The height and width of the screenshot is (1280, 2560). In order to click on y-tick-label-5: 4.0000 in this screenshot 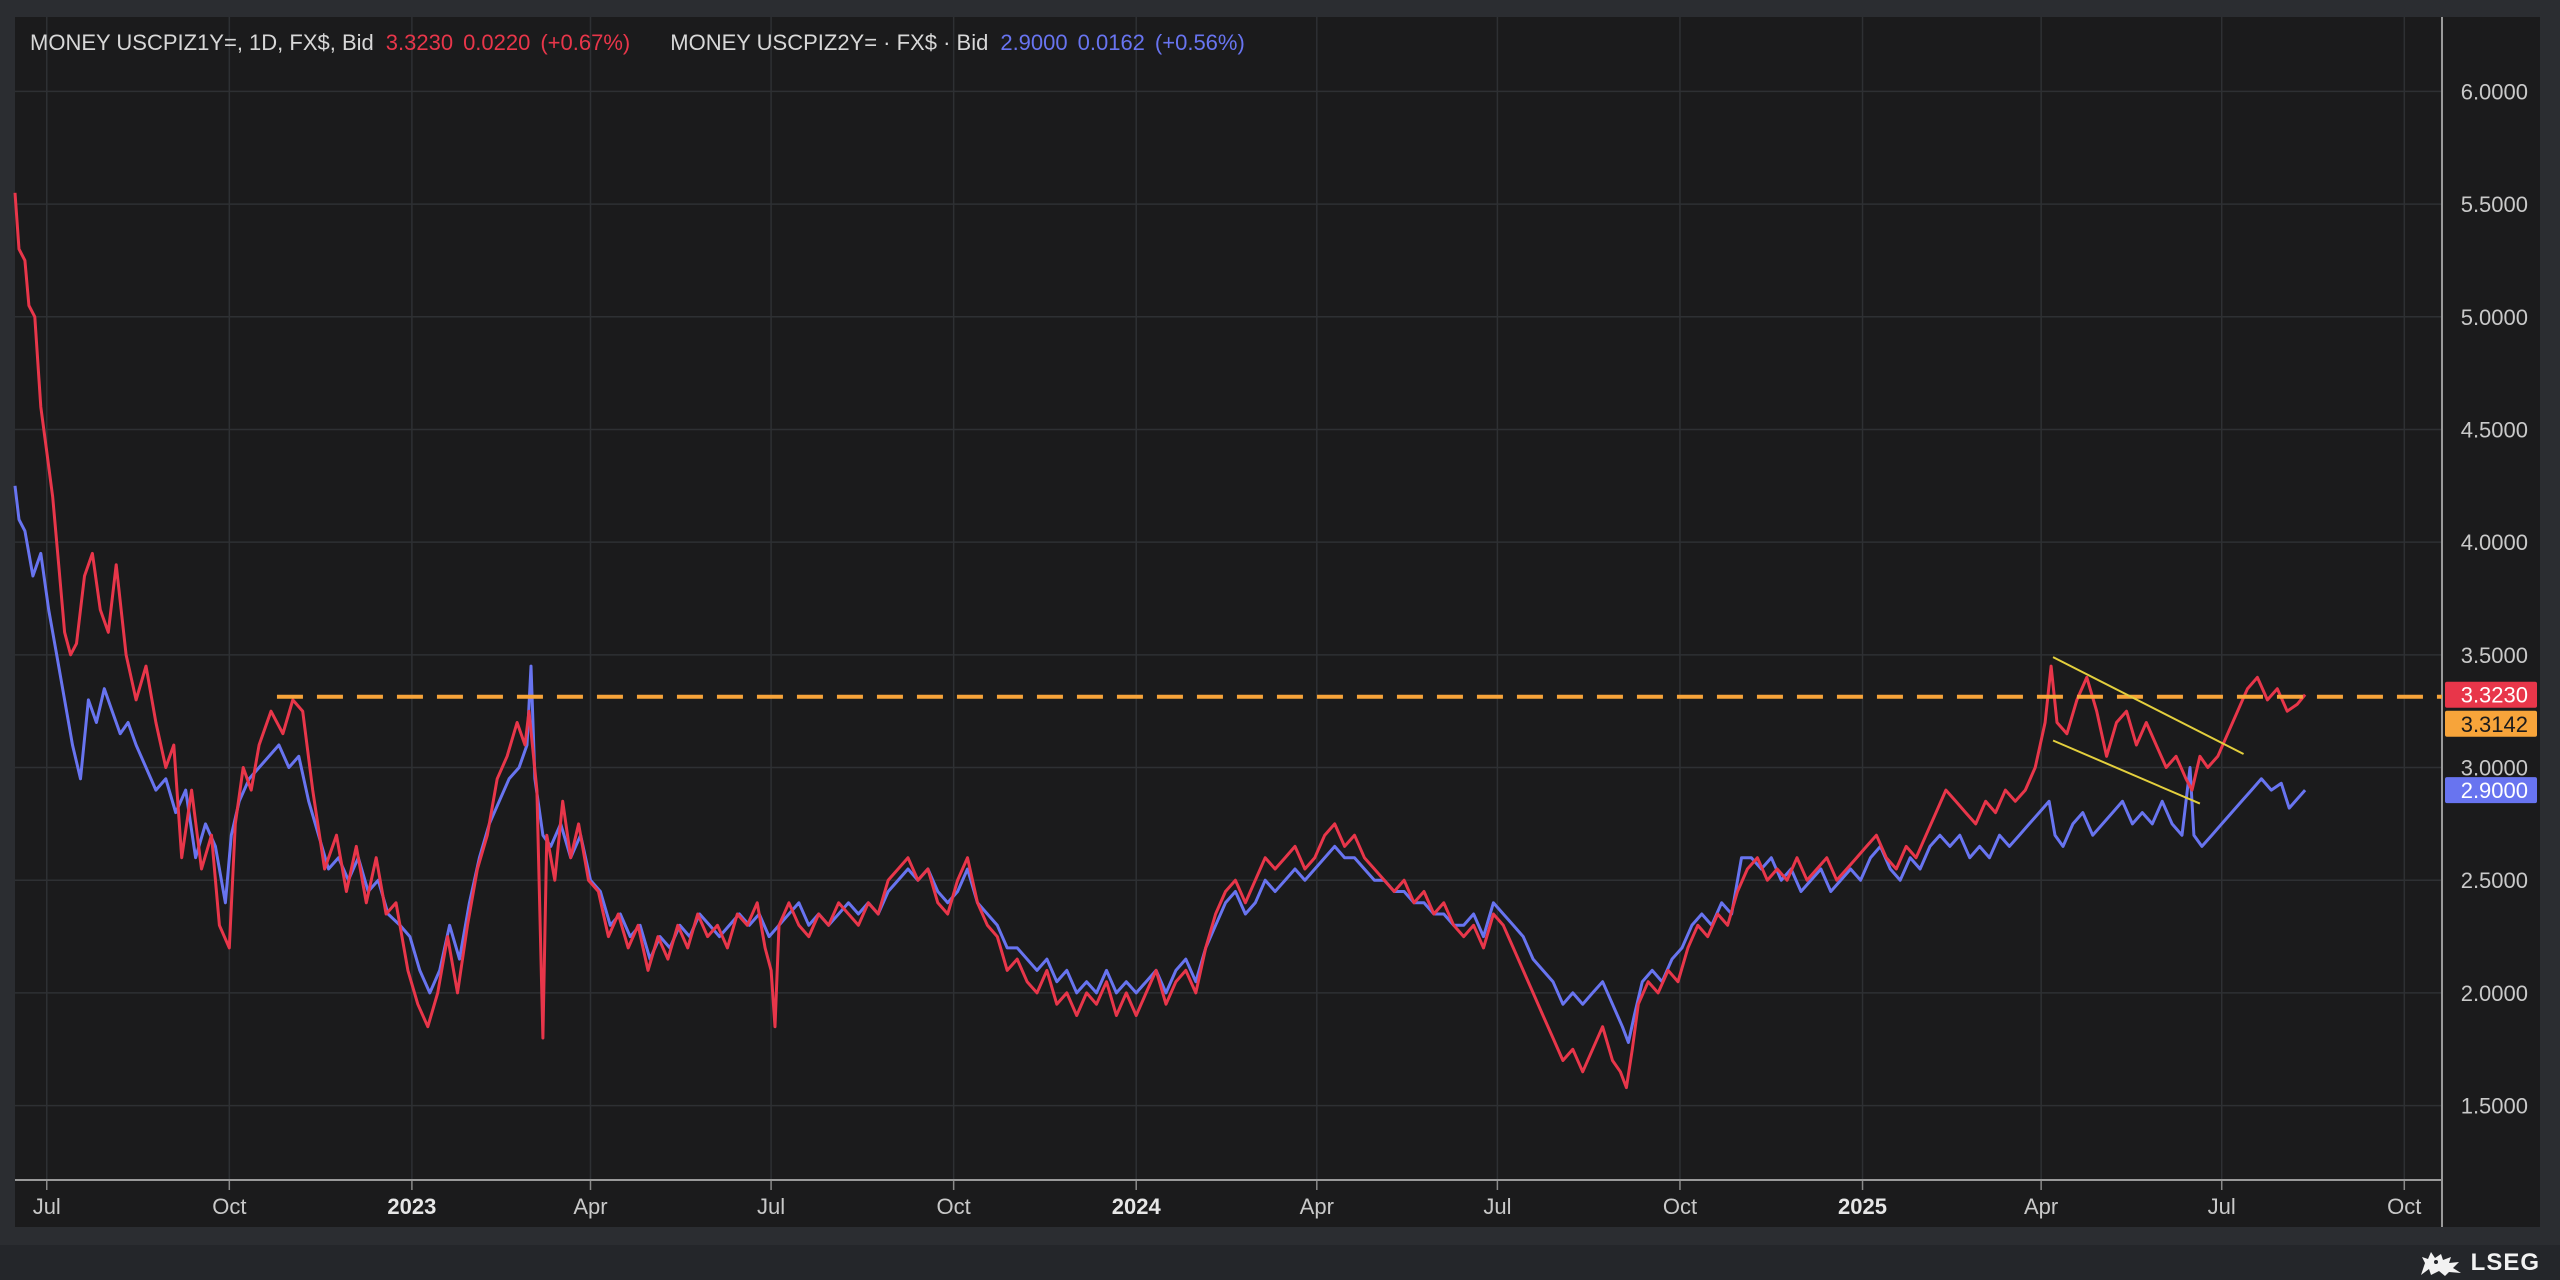, I will do `click(2494, 542)`.